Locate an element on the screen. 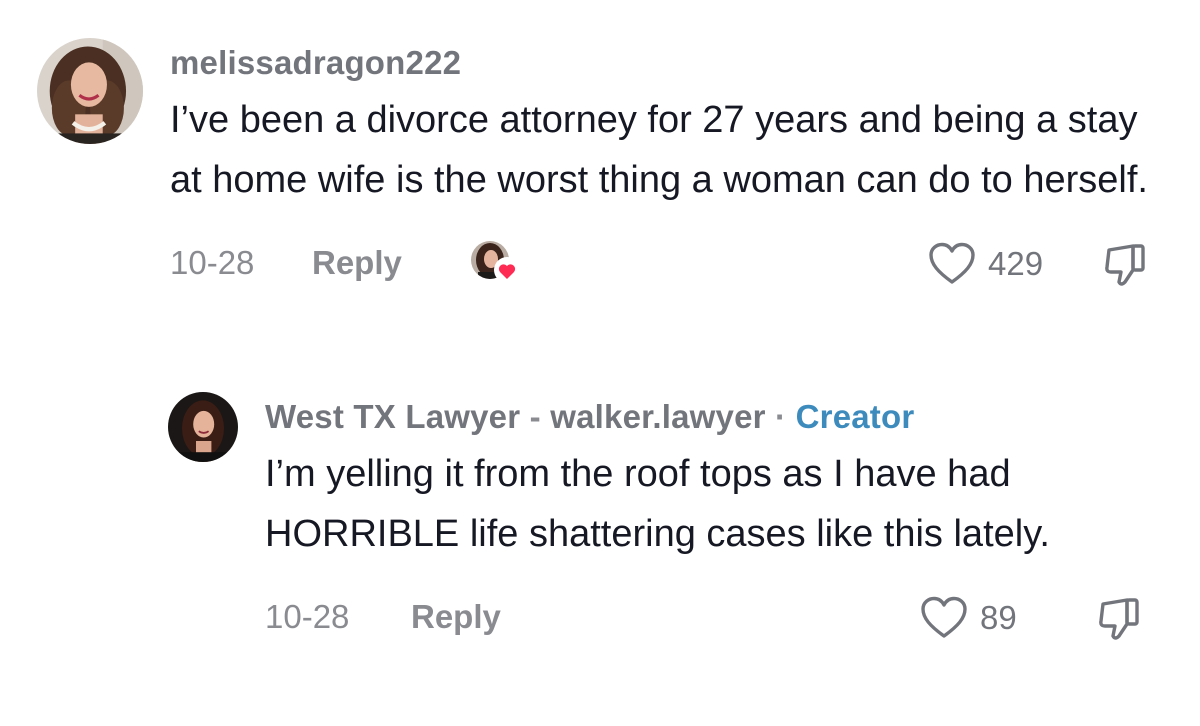 The image size is (1200, 726). reply-header: West TX Lawyer - walker.lawyer · Creator is located at coordinates (715, 417).